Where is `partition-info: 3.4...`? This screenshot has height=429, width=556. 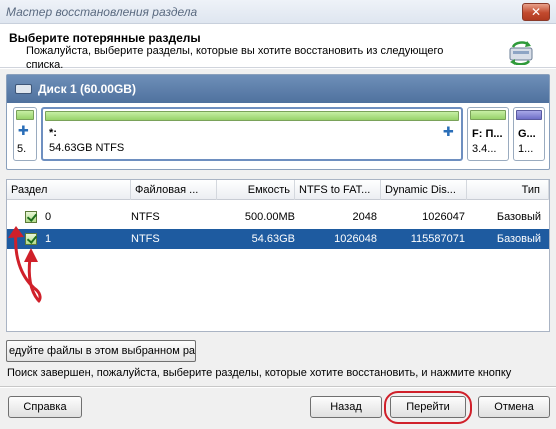
partition-info: 3.4... is located at coordinates (484, 149).